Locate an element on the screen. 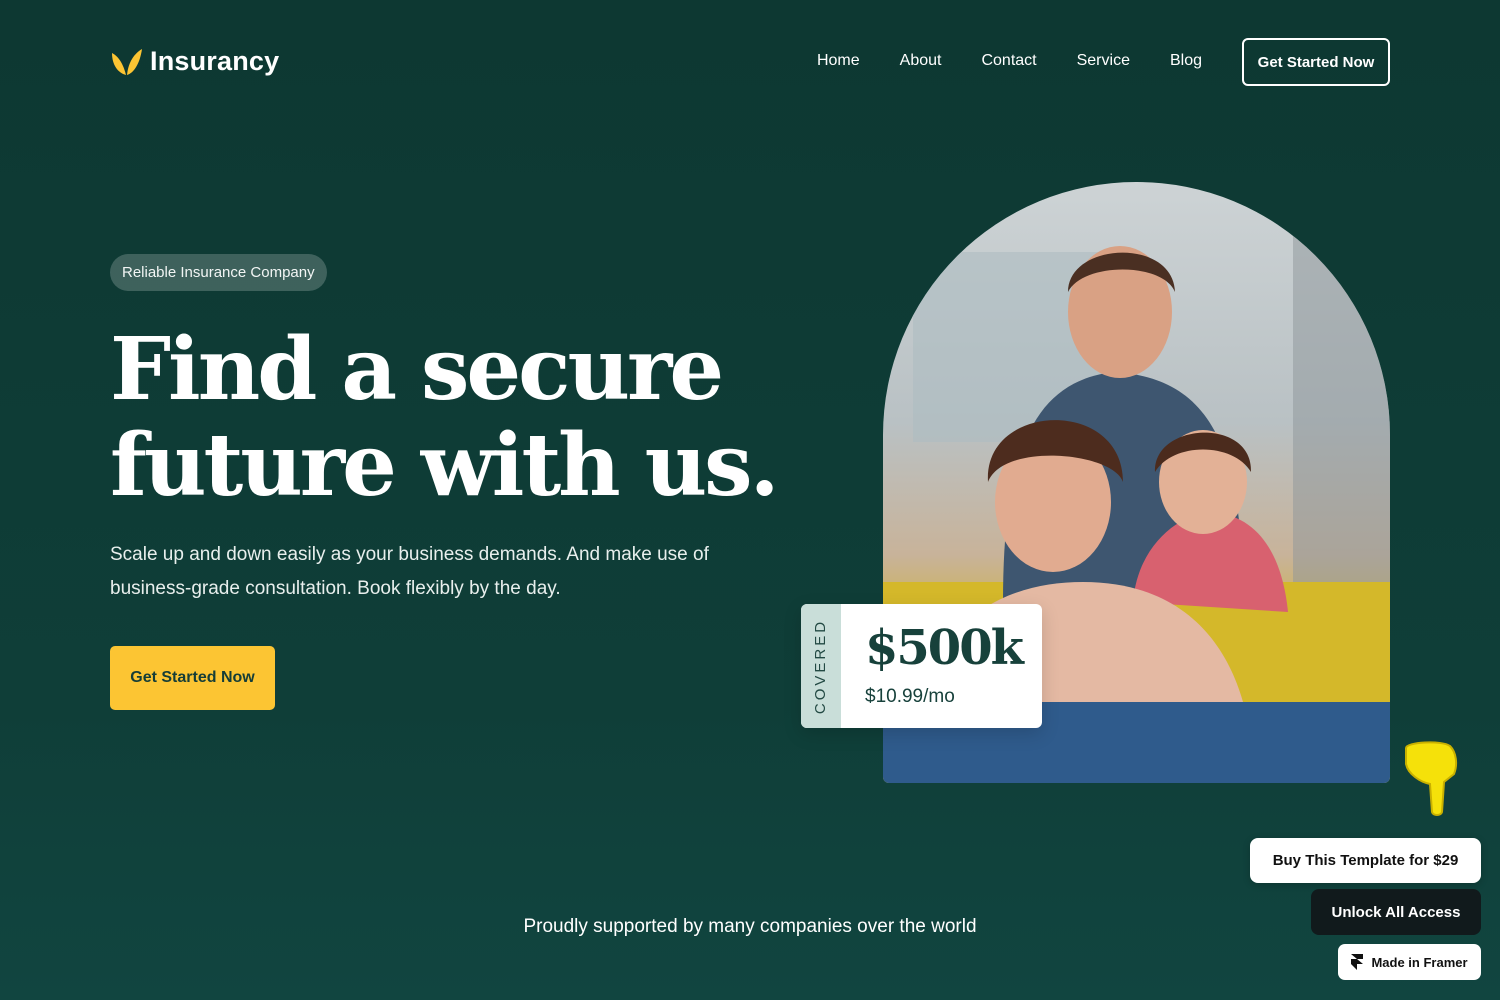 The height and width of the screenshot is (1000, 1500). brand-name: Insurancy is located at coordinates (215, 61).